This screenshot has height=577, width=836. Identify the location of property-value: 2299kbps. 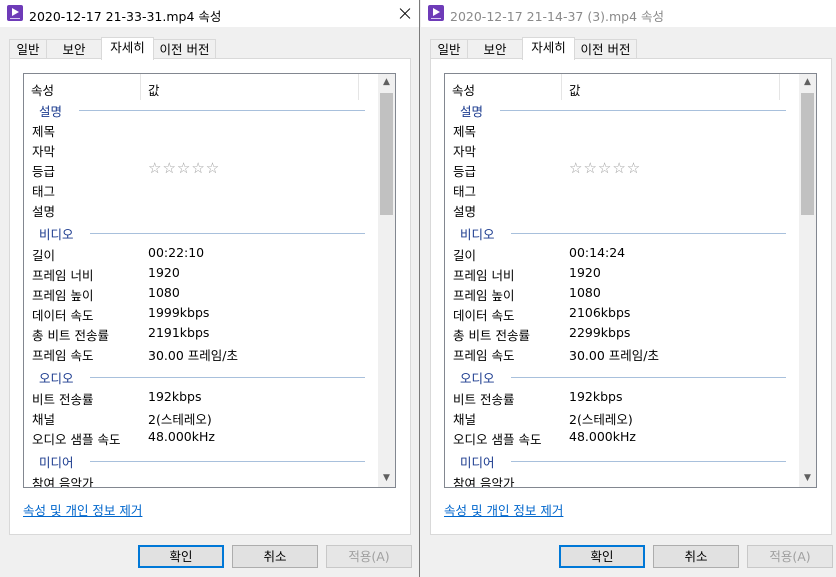
(600, 332).